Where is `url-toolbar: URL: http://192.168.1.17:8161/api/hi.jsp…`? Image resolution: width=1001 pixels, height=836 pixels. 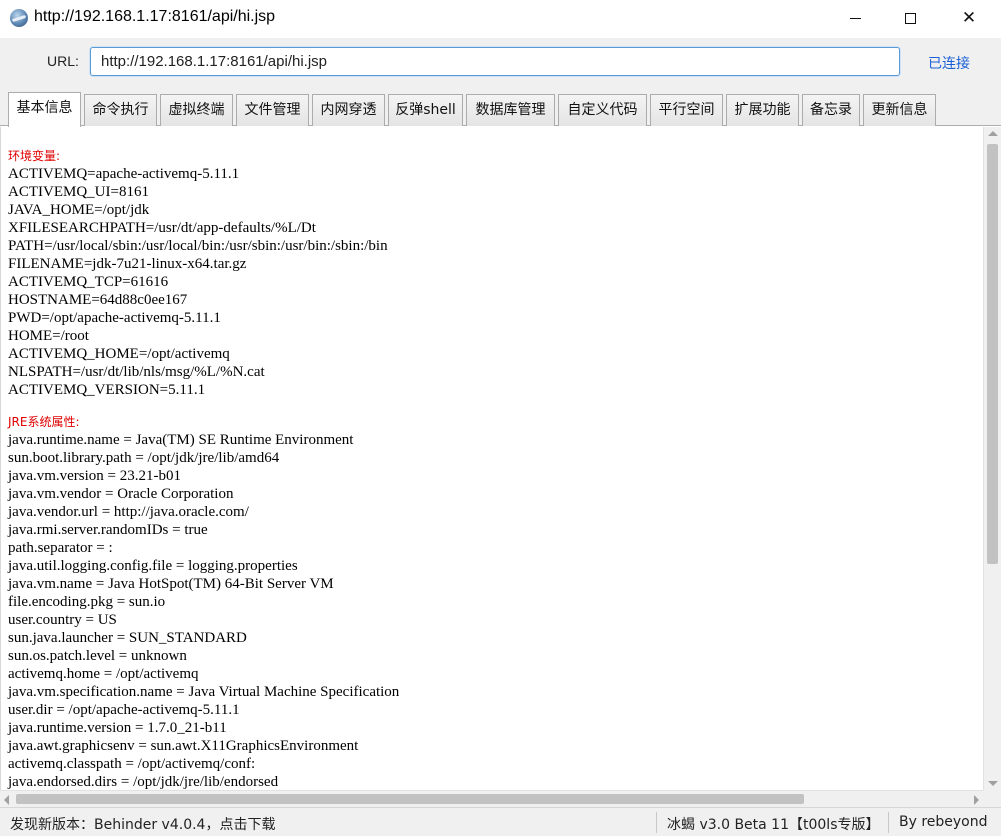
url-toolbar: URL: http://192.168.1.17:8161/api/hi.jsp… is located at coordinates (500, 63).